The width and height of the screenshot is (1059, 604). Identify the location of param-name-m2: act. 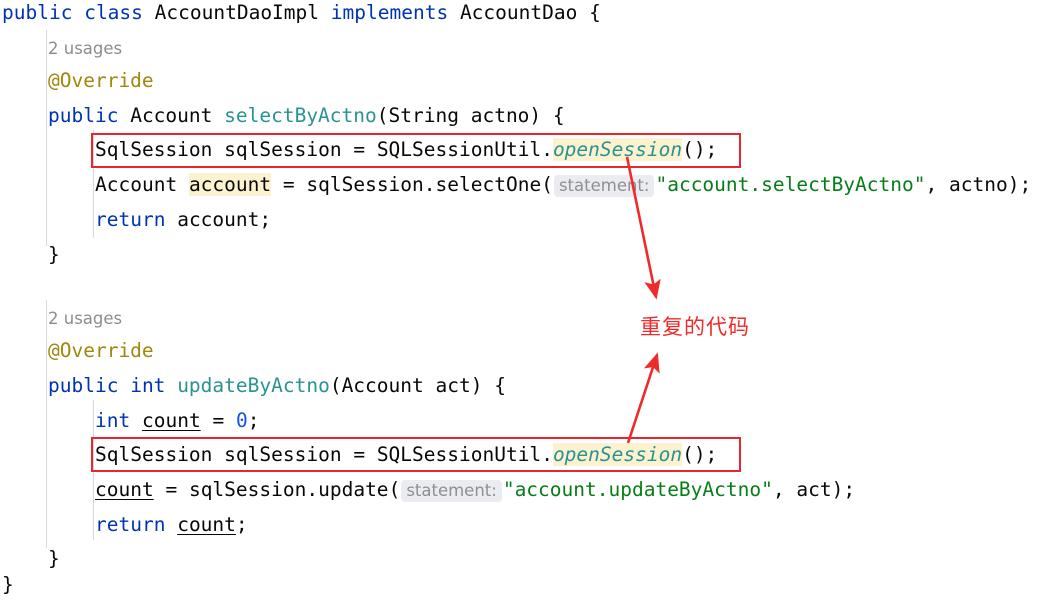
(453, 385).